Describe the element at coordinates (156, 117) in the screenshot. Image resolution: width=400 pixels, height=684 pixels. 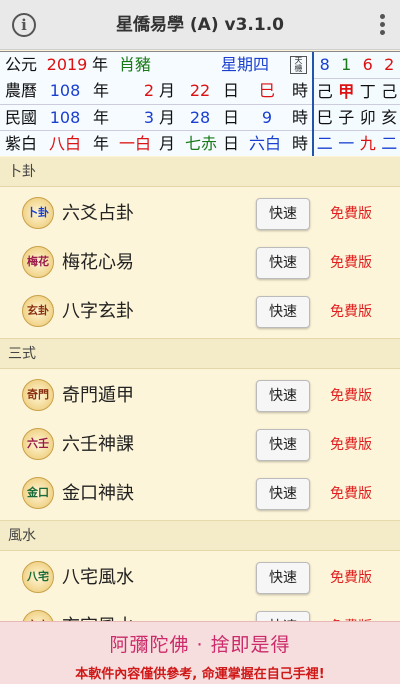
I see `minguo-row: 民國 108 年 3 月 28 日 9 時` at that location.